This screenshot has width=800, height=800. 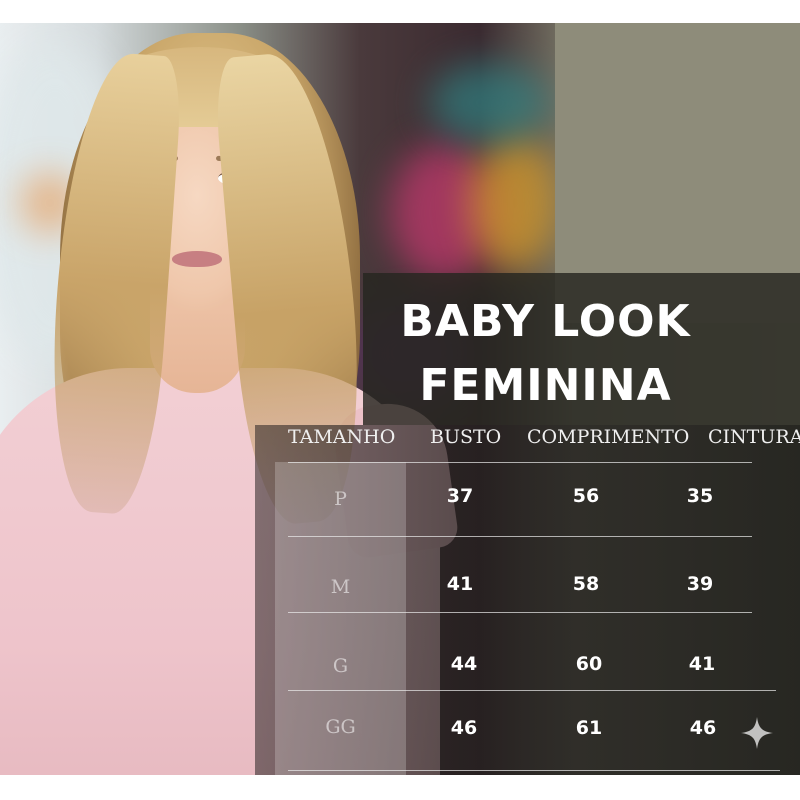 I want to click on header-comprimento: COMPRIMENTO, so click(x=608, y=437).